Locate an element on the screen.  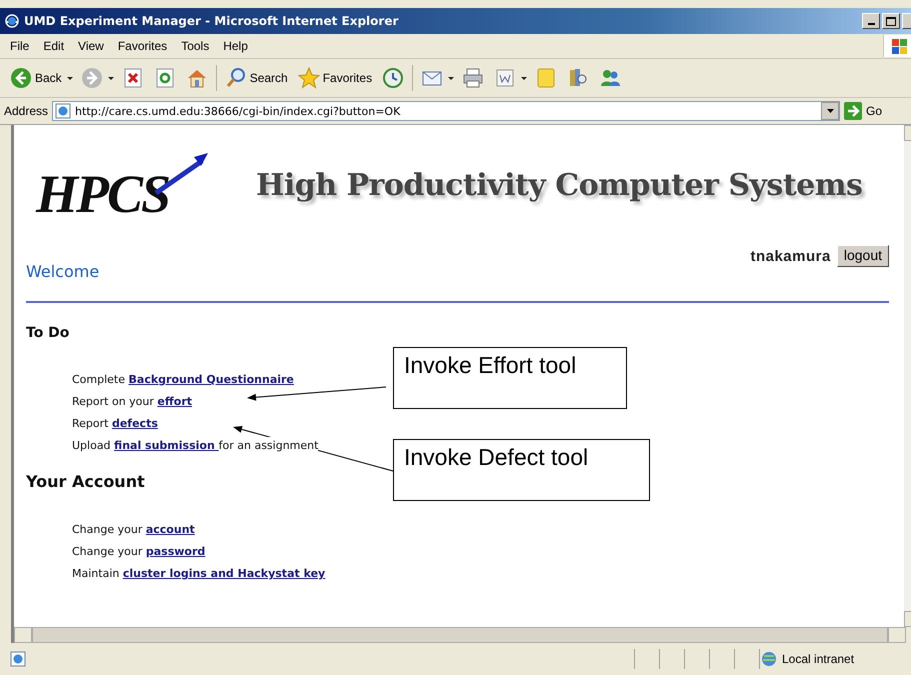
section-heading: Your Account is located at coordinates (86, 481).